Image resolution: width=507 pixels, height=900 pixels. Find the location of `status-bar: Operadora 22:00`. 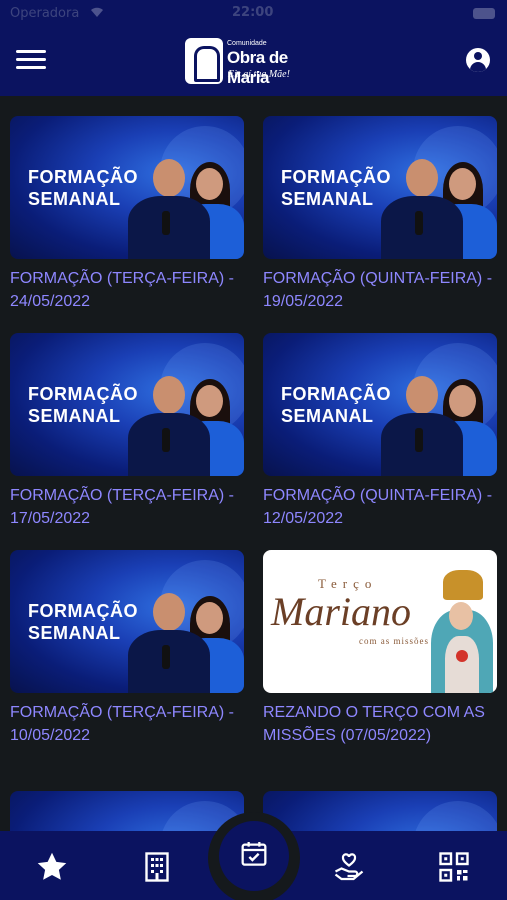

status-bar: Operadora 22:00 is located at coordinates (253, 14).